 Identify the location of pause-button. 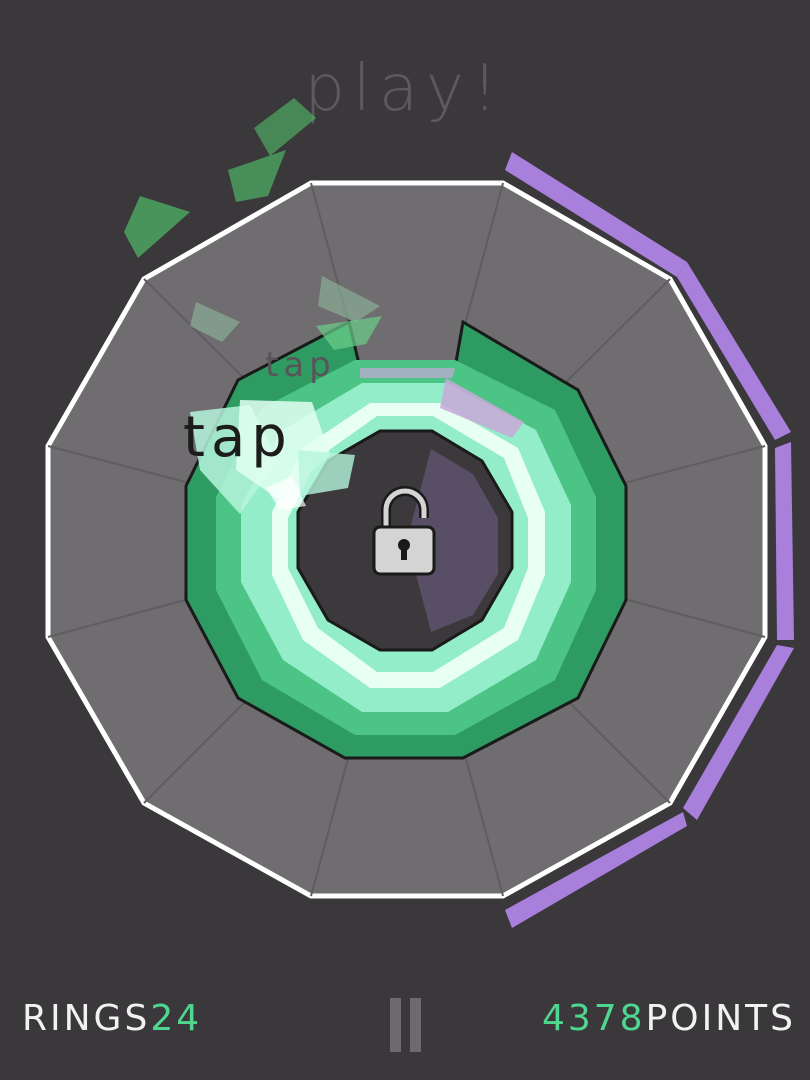
(406, 1025).